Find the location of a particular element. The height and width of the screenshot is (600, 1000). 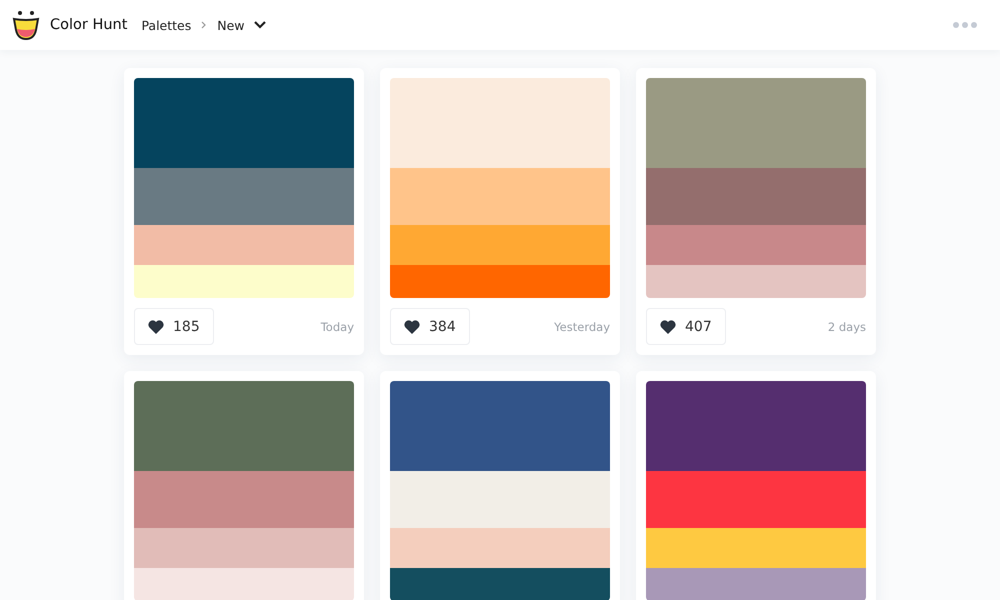

date-label: Today is located at coordinates (337, 327).